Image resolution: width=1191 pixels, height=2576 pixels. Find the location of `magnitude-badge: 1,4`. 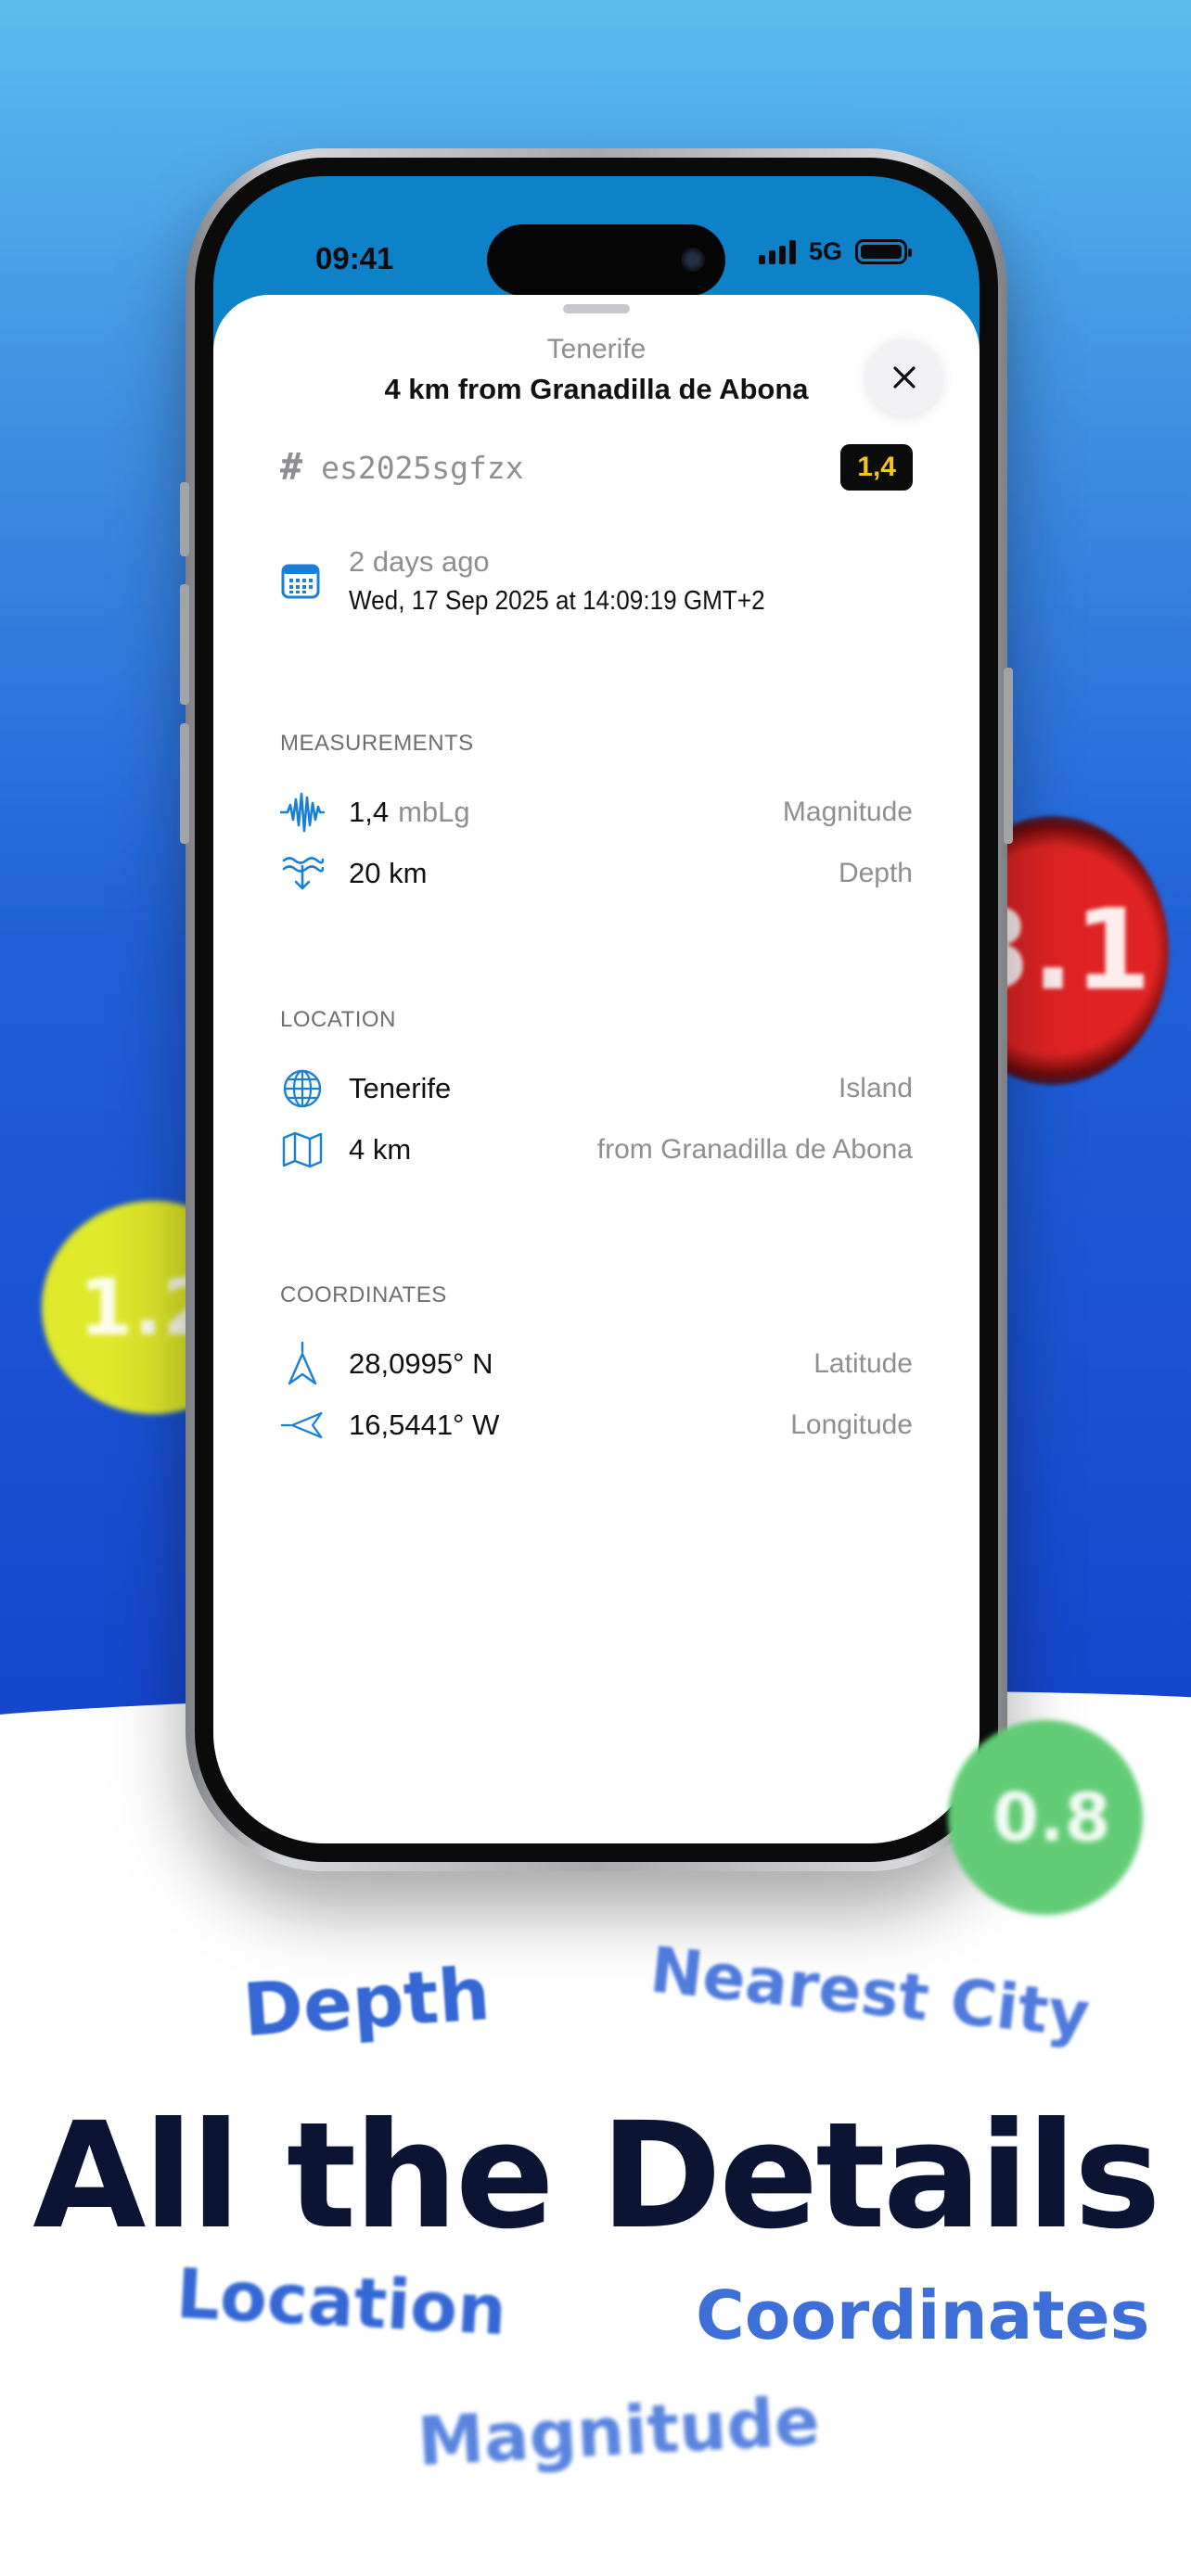

magnitude-badge: 1,4 is located at coordinates (876, 467).